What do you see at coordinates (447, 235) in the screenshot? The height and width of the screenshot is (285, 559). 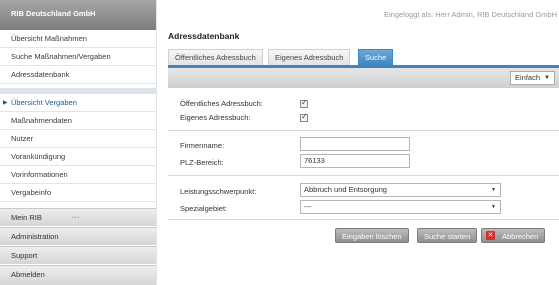 I see `start-search-button: Suche starten` at bounding box center [447, 235].